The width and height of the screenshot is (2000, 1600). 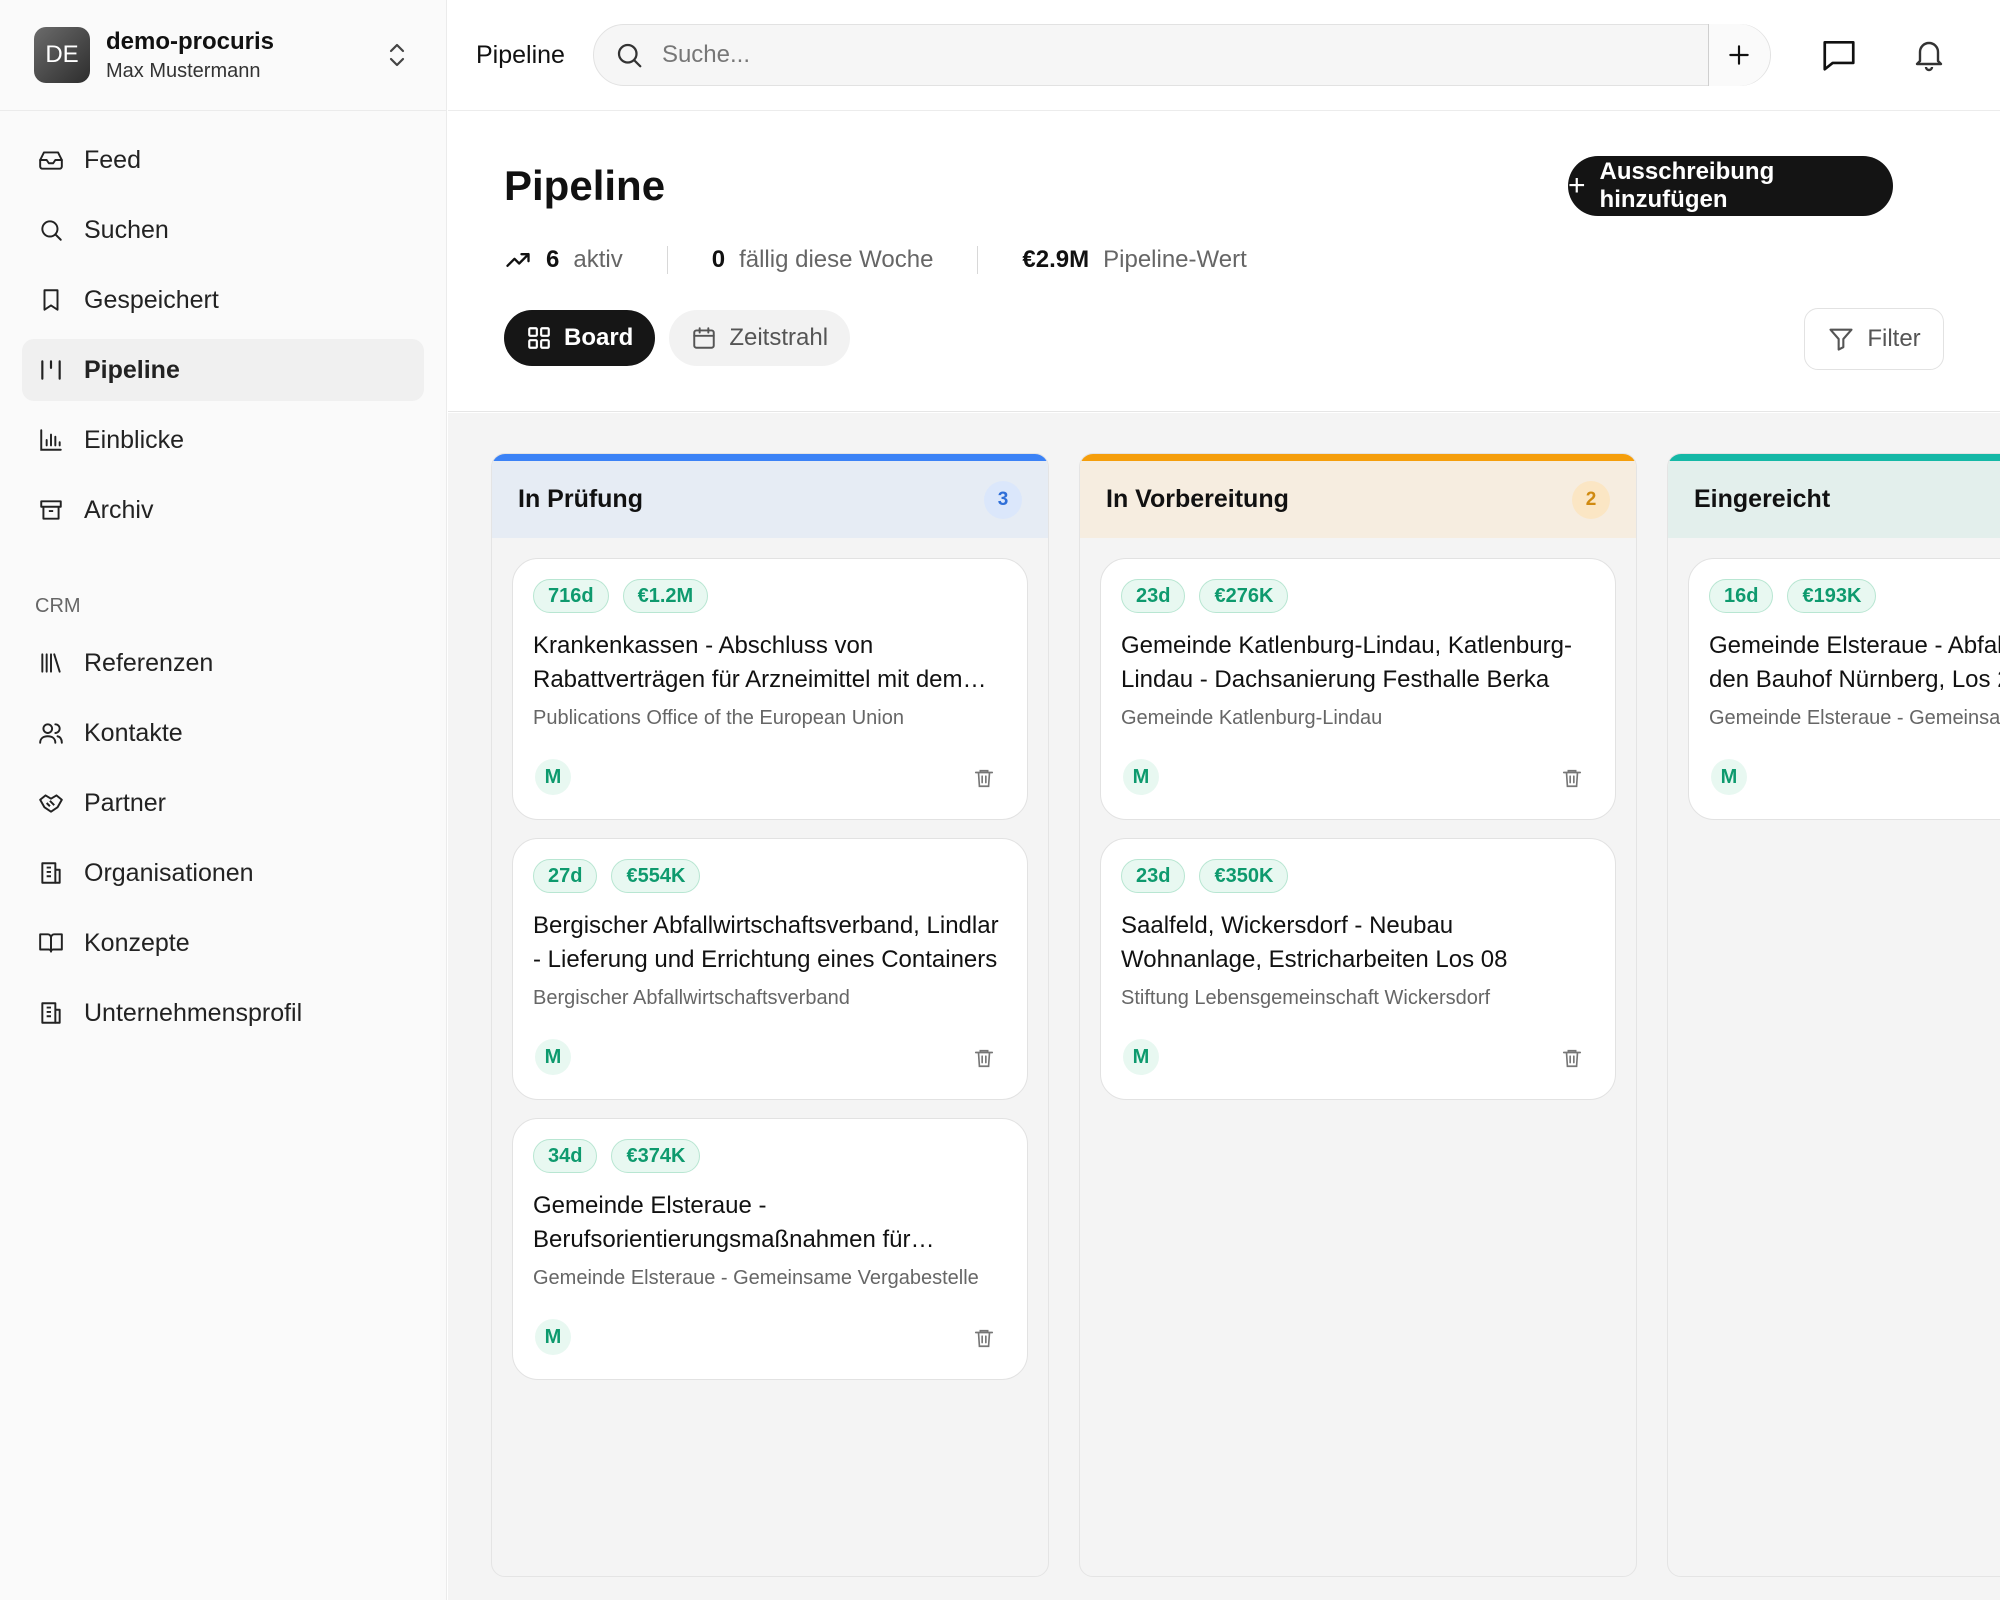 I want to click on divider, so click(x=978, y=260).